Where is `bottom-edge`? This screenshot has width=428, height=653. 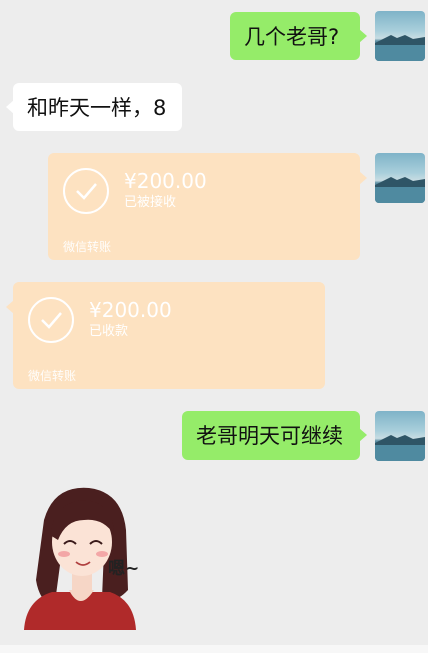
bottom-edge is located at coordinates (214, 649).